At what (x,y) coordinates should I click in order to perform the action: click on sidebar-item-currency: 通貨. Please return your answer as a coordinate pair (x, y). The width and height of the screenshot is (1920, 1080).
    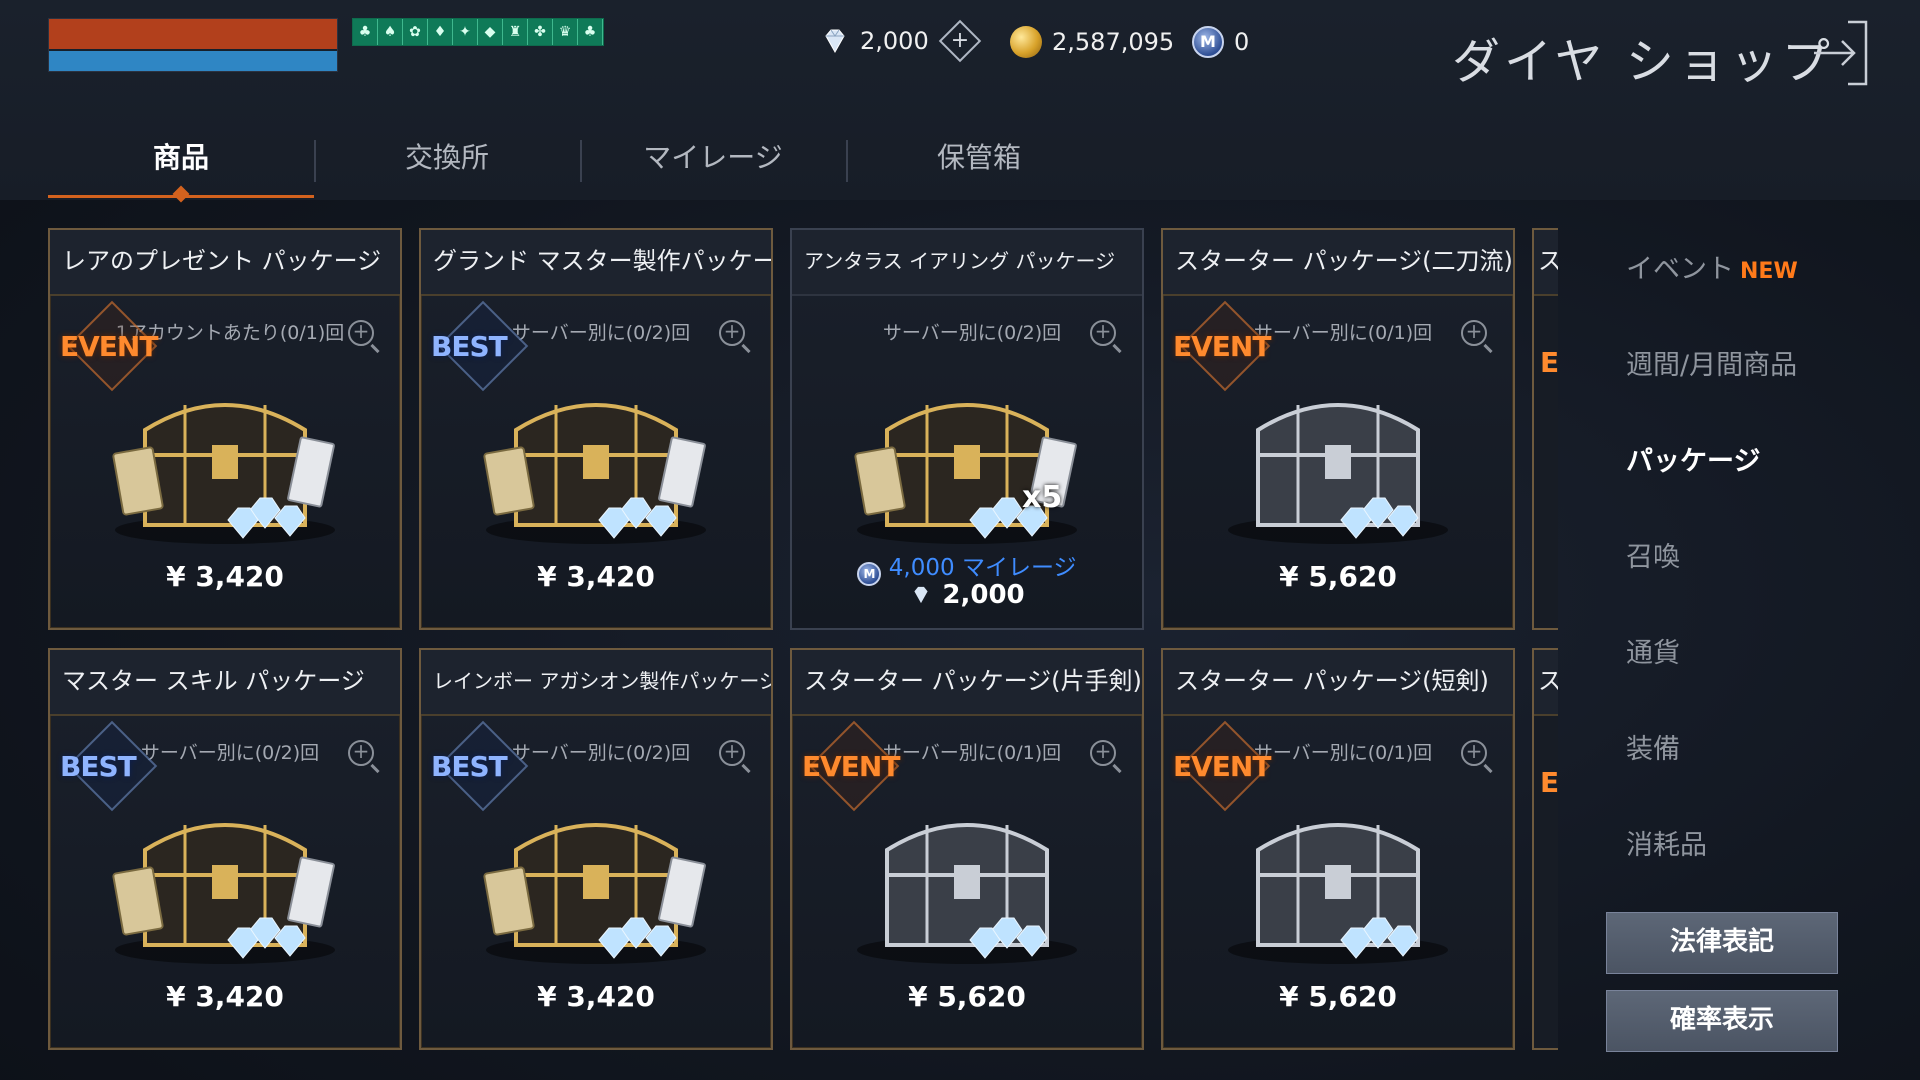
    Looking at the image, I should click on (1750, 662).